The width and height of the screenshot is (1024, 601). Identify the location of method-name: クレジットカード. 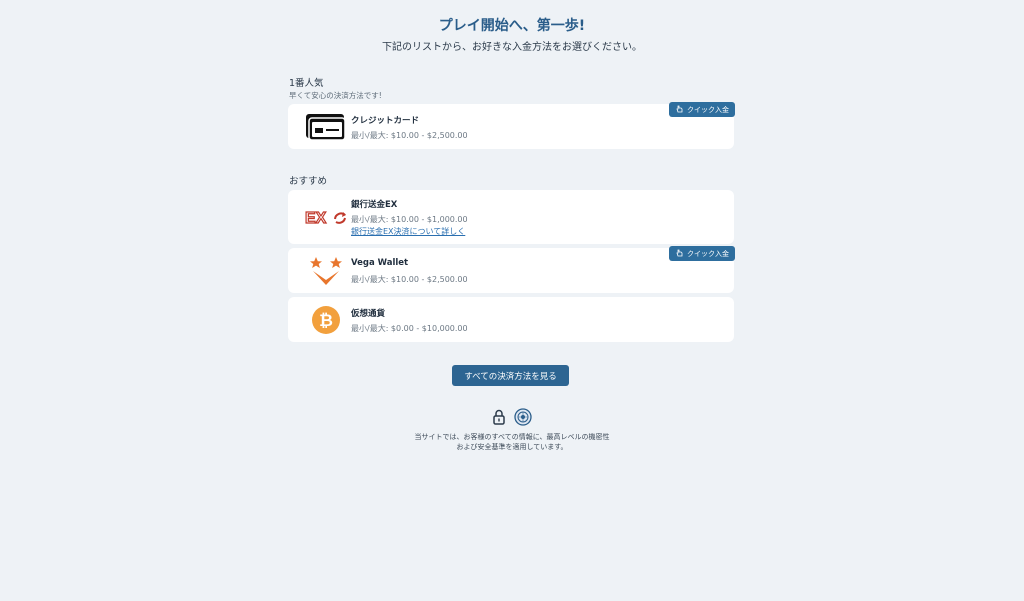
(385, 121).